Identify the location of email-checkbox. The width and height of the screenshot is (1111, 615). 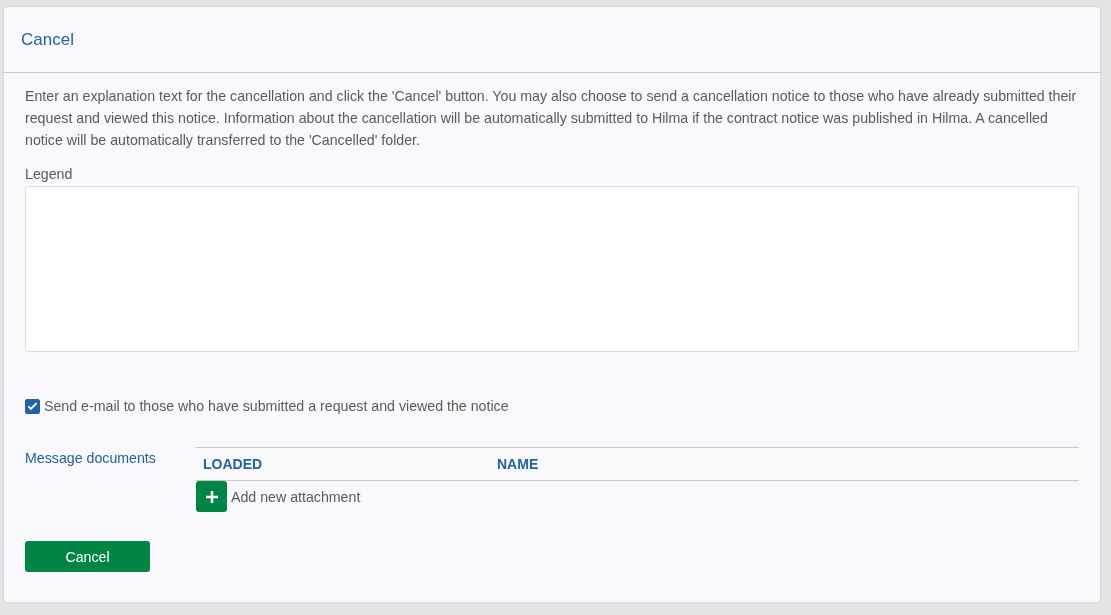
(32, 406).